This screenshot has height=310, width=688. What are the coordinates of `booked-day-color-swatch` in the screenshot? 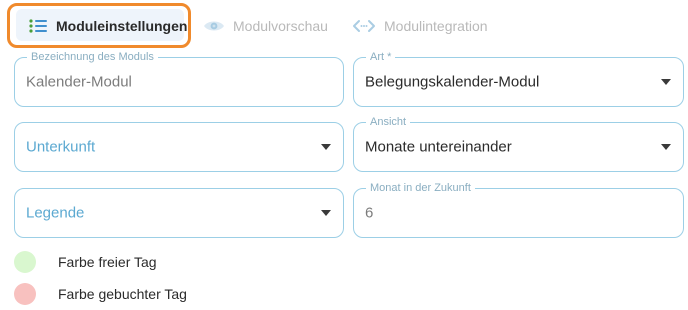 It's located at (25, 294).